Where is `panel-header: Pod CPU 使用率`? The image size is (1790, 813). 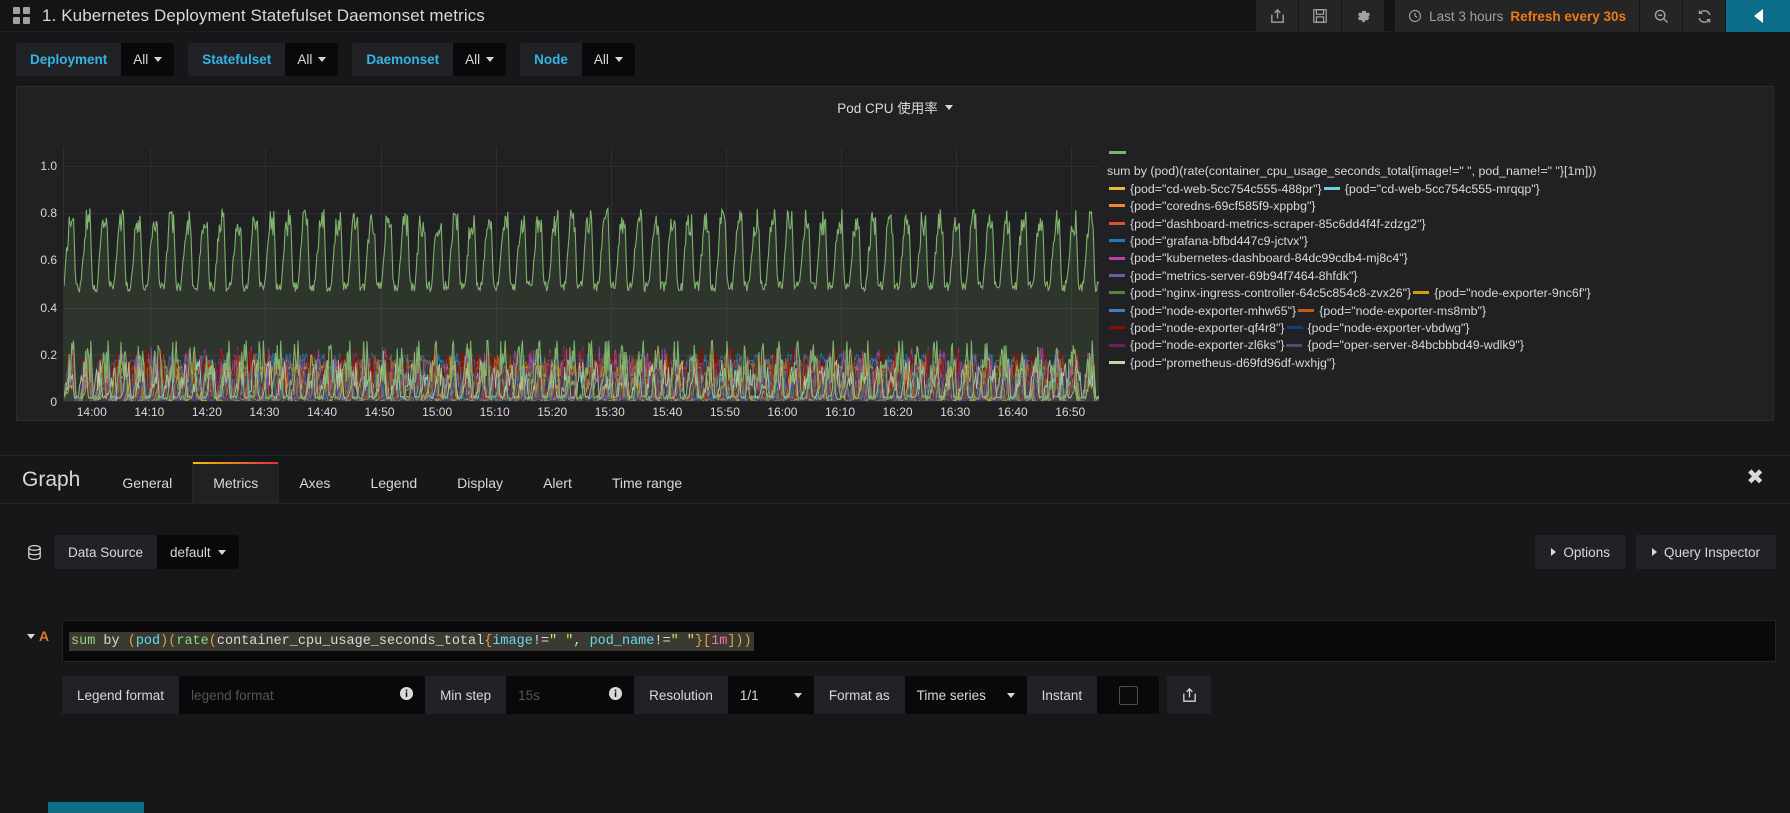
panel-header: Pod CPU 使用率 is located at coordinates (895, 102).